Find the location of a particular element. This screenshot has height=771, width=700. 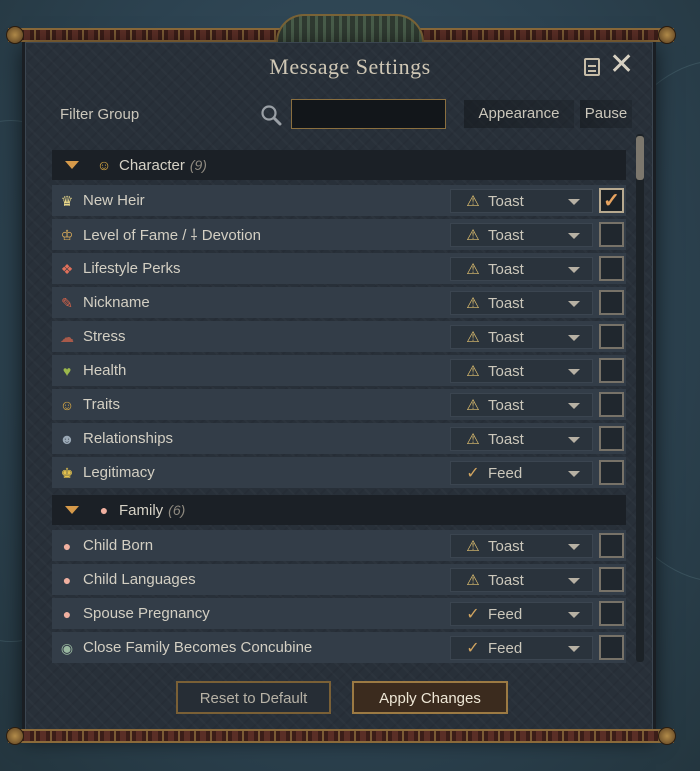

pause-column-header: Pause is located at coordinates (606, 114).